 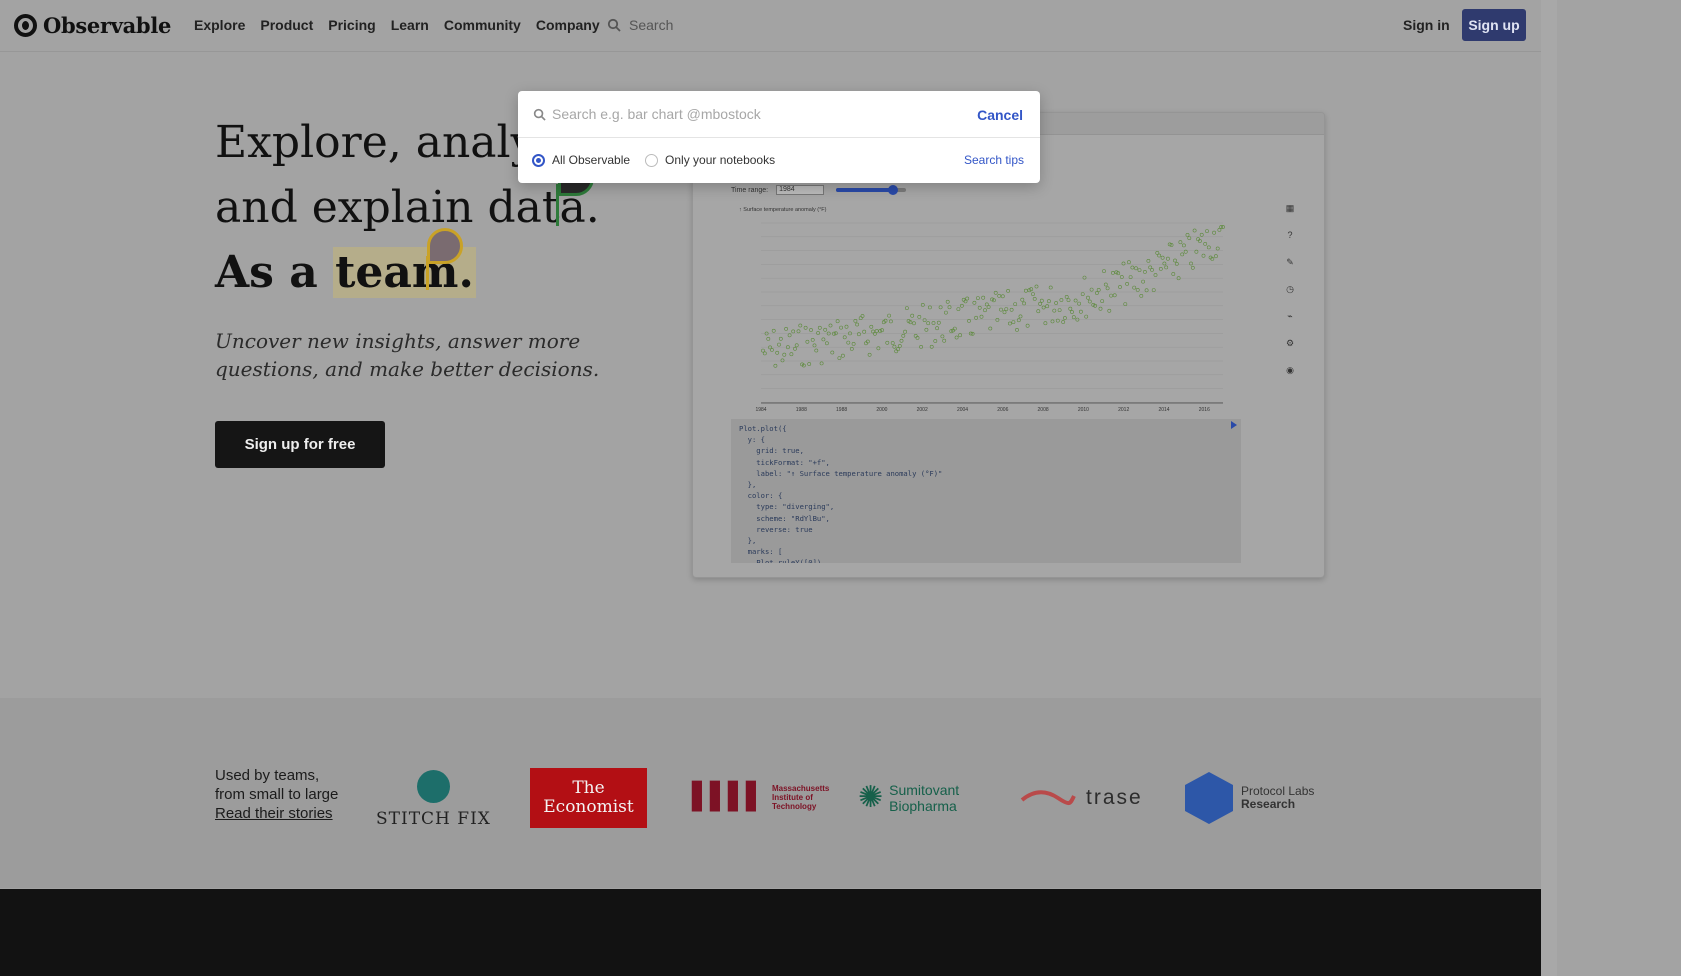 What do you see at coordinates (1081, 798) in the screenshot?
I see `trase-logo: trase` at bounding box center [1081, 798].